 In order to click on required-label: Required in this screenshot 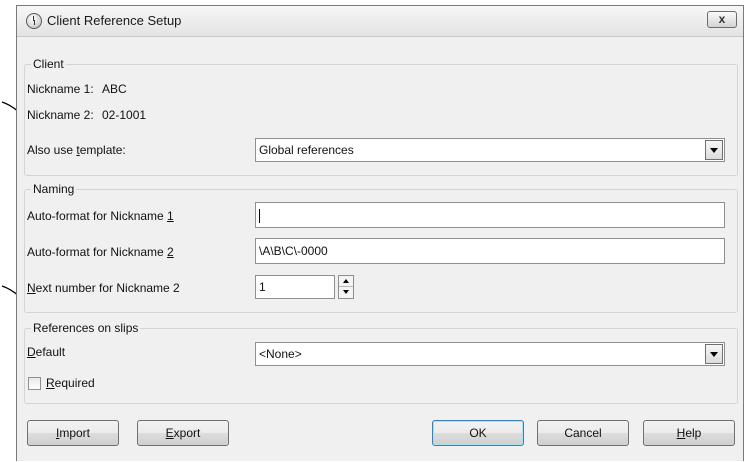, I will do `click(70, 383)`.